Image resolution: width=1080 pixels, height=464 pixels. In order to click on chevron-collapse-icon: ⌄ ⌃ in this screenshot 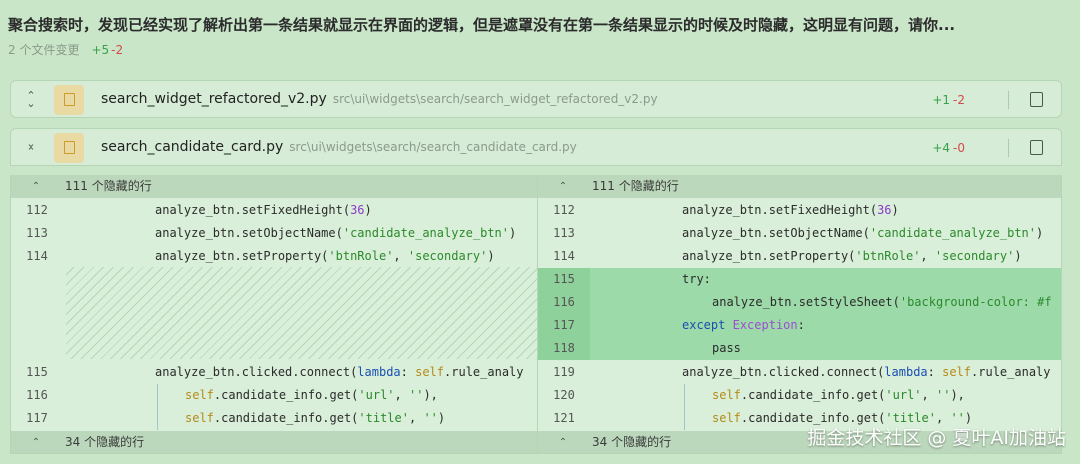, I will do `click(31, 147)`.